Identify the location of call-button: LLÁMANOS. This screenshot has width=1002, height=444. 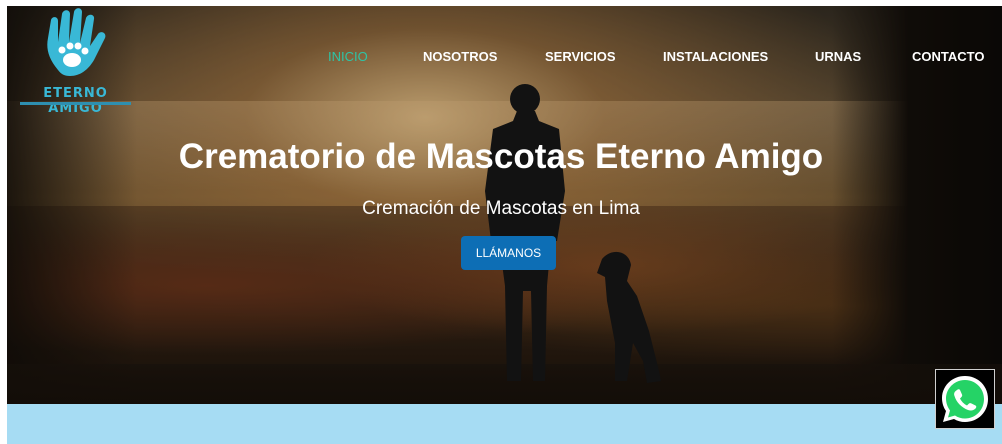
(508, 253).